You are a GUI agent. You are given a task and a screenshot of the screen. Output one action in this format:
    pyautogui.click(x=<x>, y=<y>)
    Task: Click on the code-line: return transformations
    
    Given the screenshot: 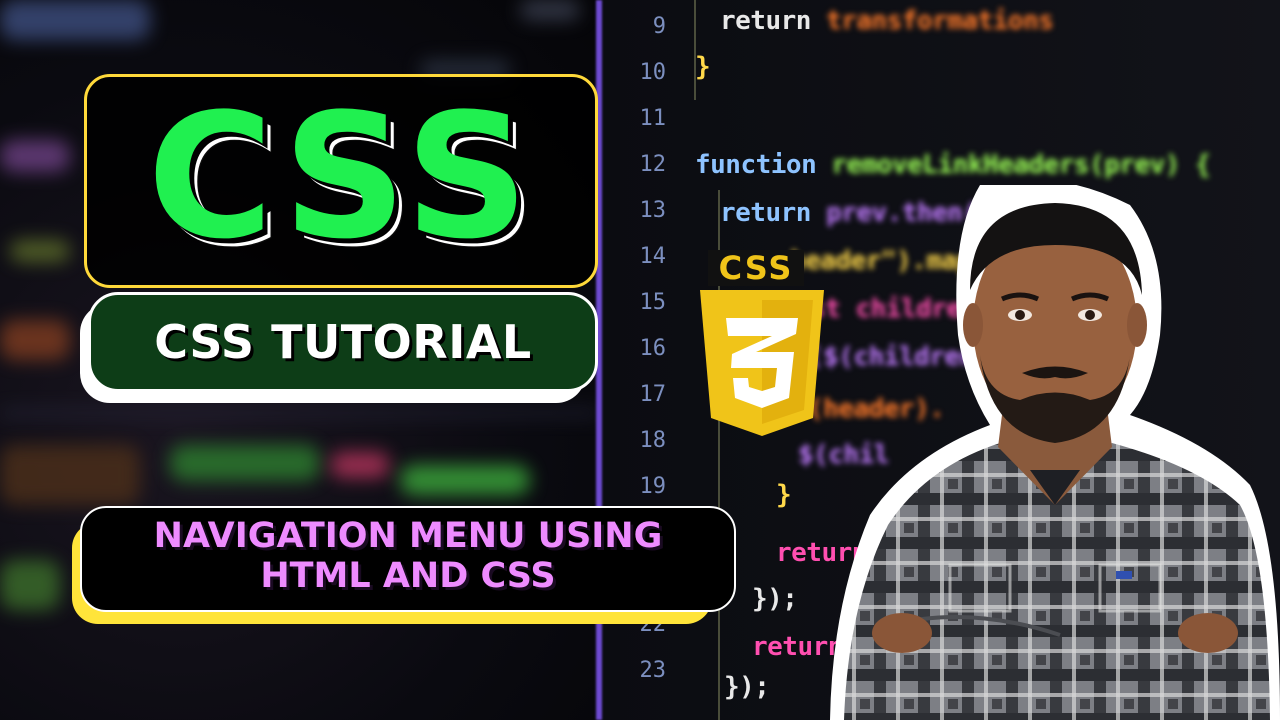 What is the action you would take?
    pyautogui.click(x=887, y=21)
    